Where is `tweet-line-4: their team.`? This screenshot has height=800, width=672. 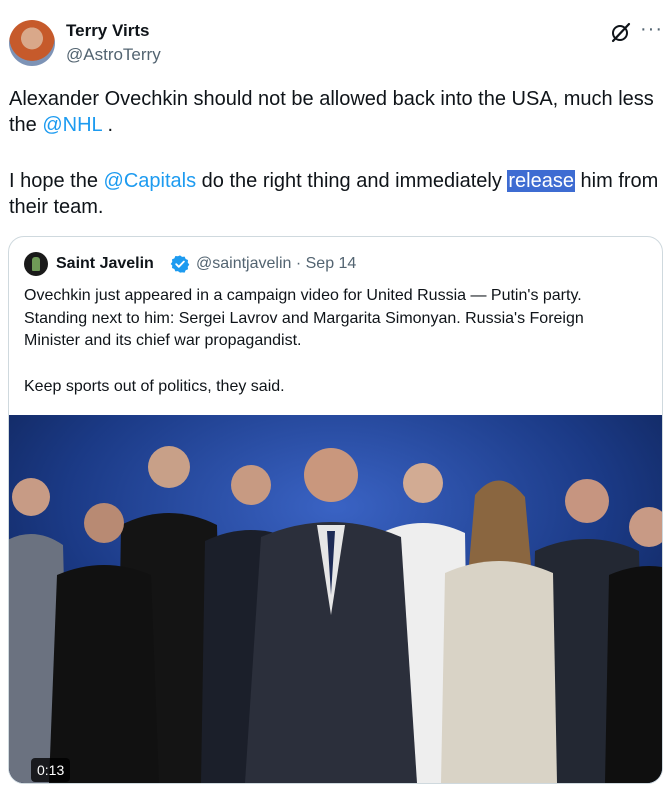 tweet-line-4: their team. is located at coordinates (56, 207).